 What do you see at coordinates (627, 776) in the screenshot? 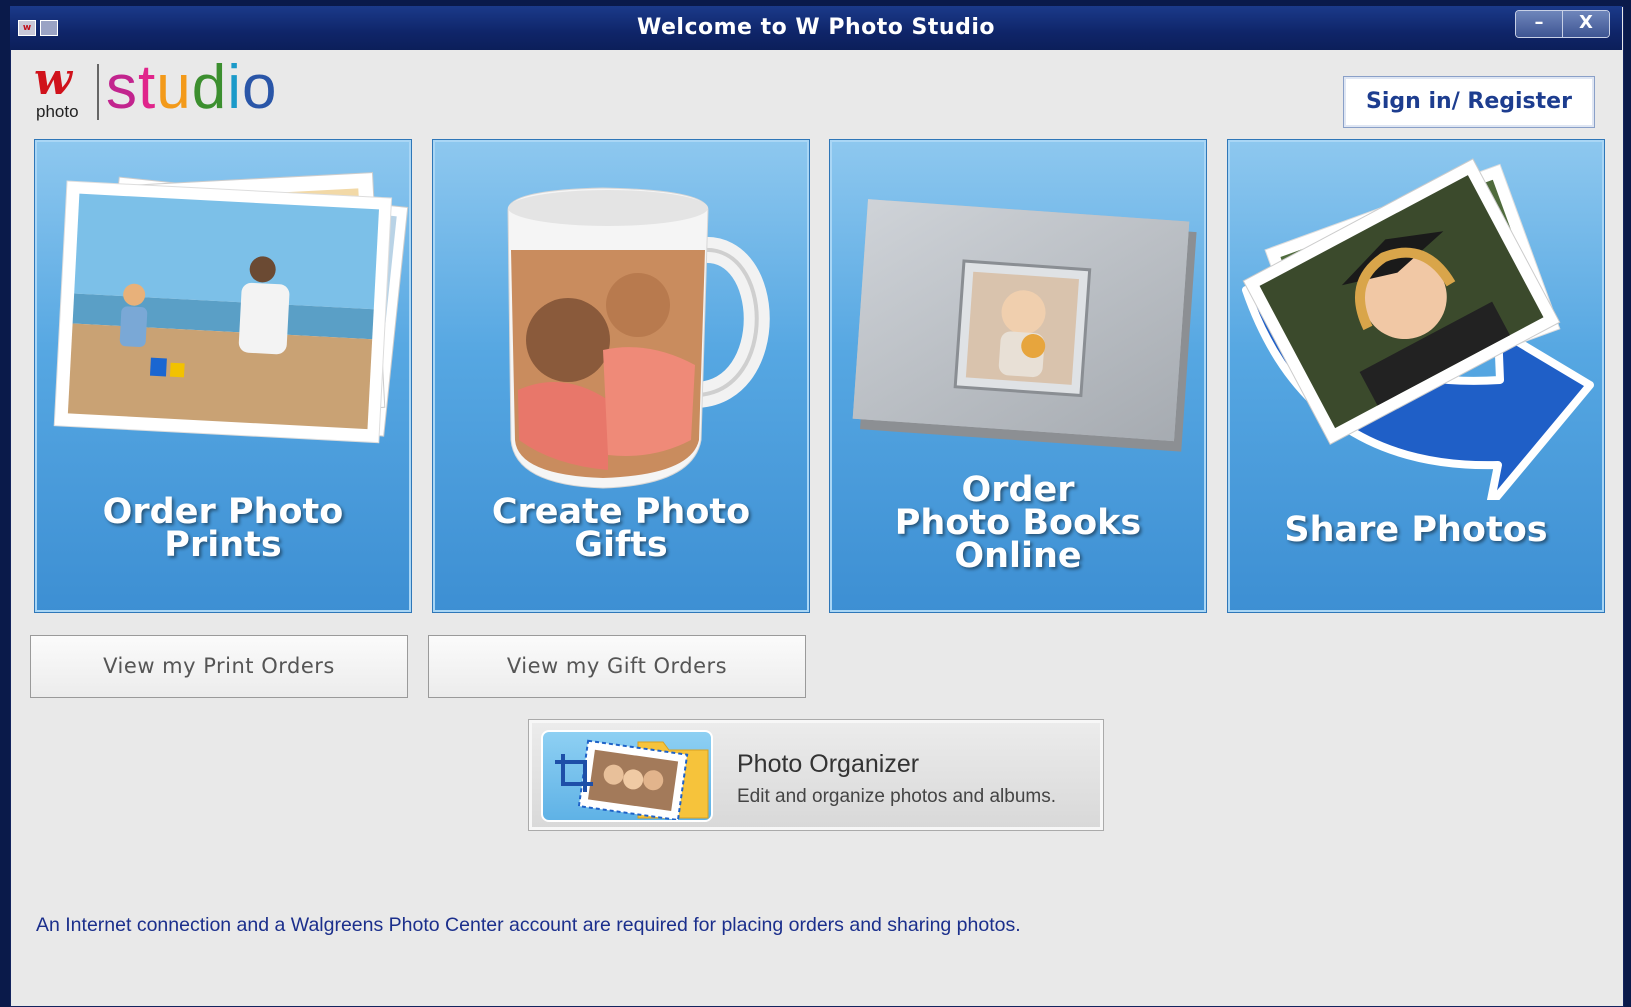
I see `photo-organizer-icon` at bounding box center [627, 776].